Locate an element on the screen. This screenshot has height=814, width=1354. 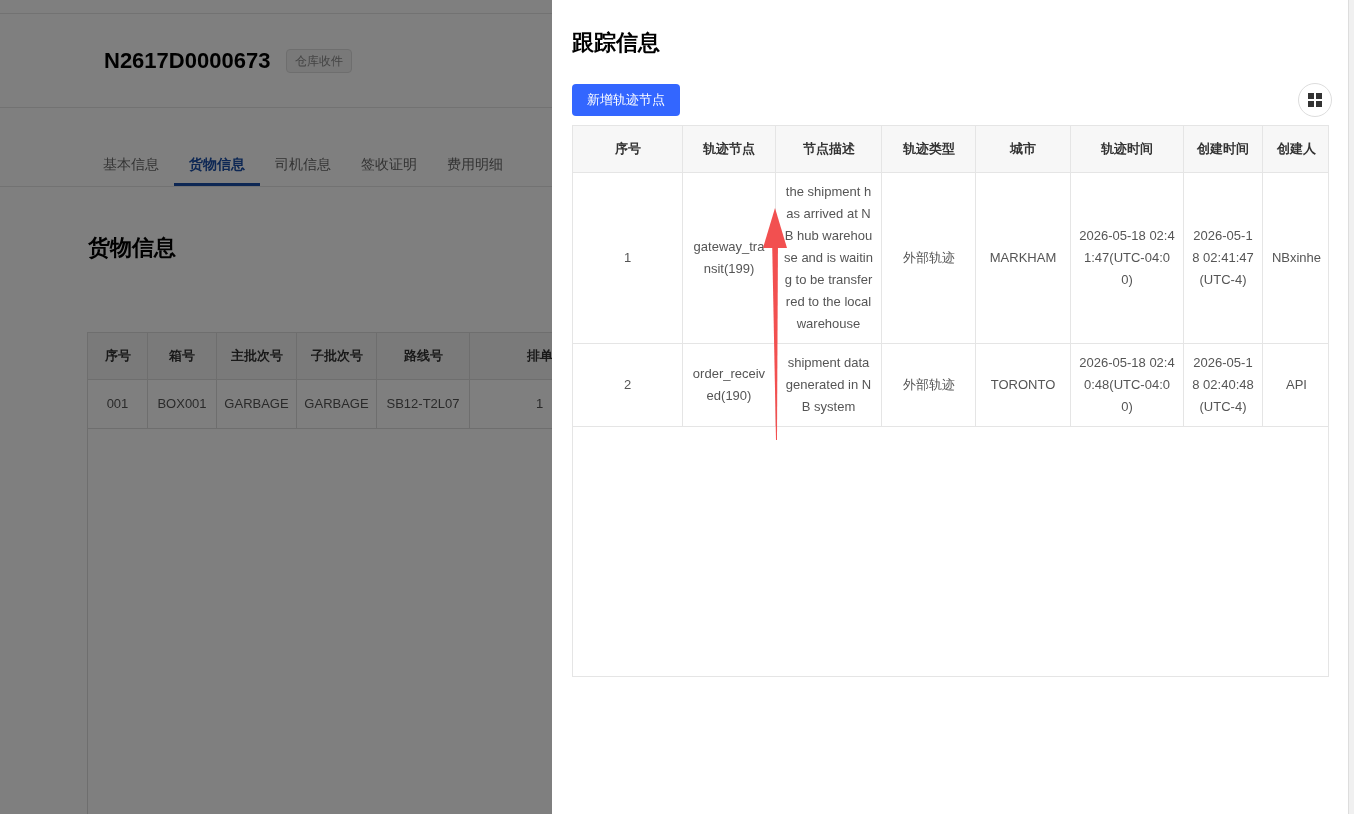
table-cell-text: 2026-05-18 02:40:48(UTC-4) is located at coordinates (1223, 385).